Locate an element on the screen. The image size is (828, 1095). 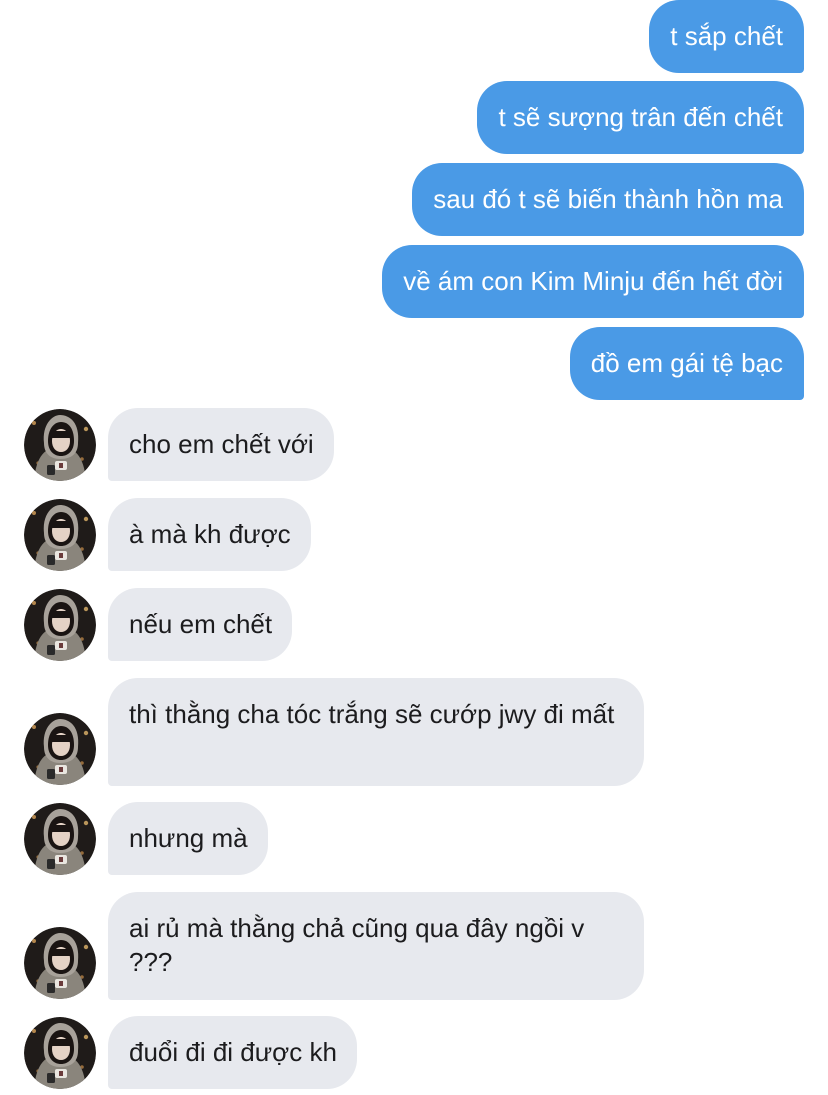
message-text: về ám con Kim Minju đến hết đời is located at coordinates (593, 281).